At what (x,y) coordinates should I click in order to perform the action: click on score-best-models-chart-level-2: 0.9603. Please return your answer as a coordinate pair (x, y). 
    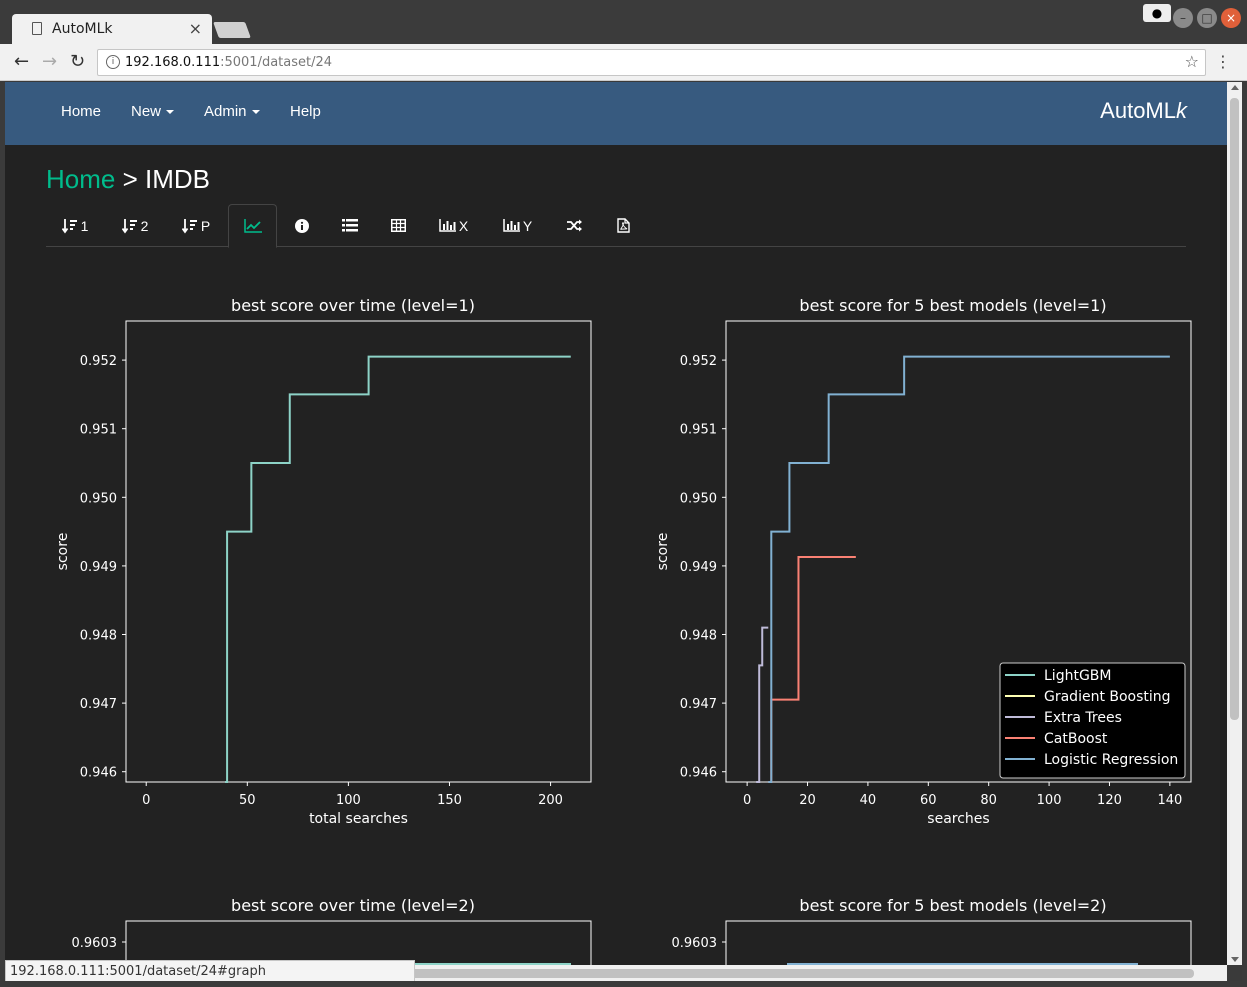
    Looking at the image, I should click on (932, 942).